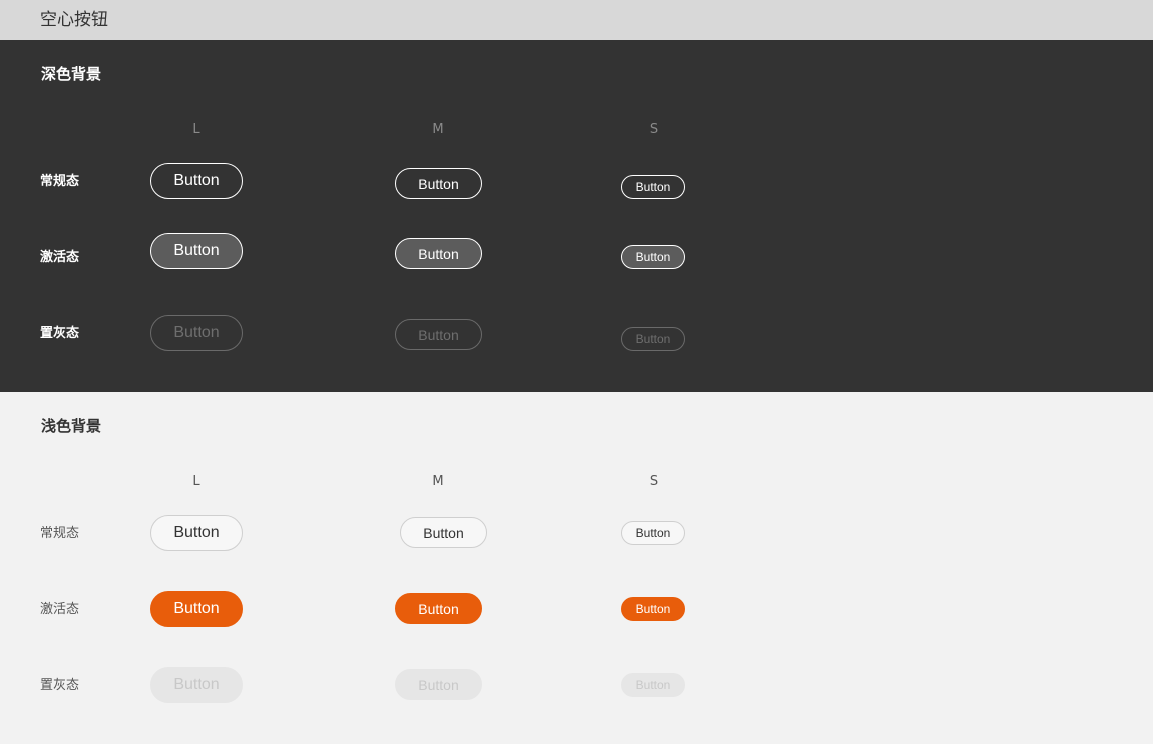 This screenshot has width=1153, height=744. Describe the element at coordinates (576, 20) in the screenshot. I see `page-header: 空心按钮` at that location.